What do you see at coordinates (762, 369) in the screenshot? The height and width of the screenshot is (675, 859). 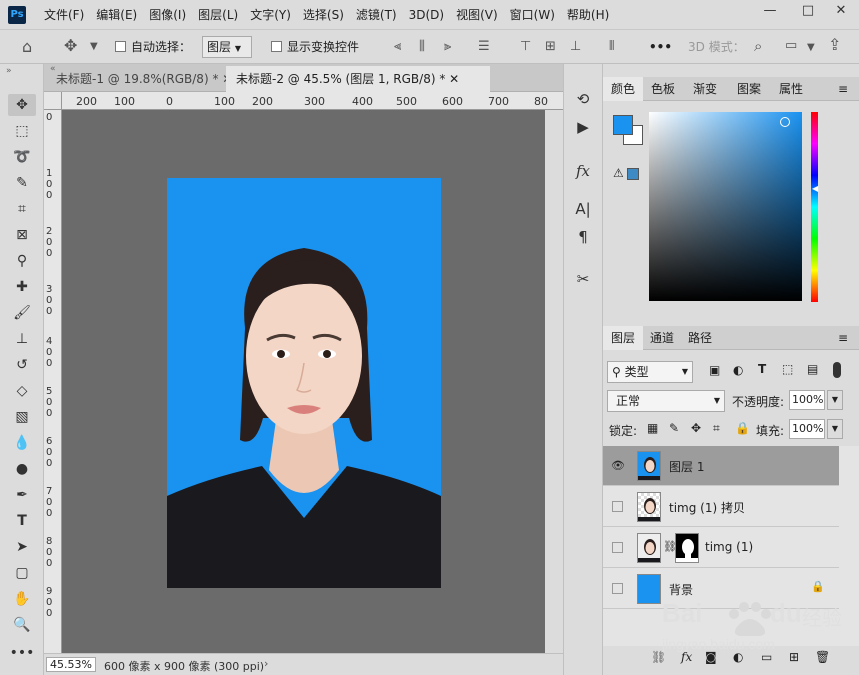 I see `filter-type-icon: T` at bounding box center [762, 369].